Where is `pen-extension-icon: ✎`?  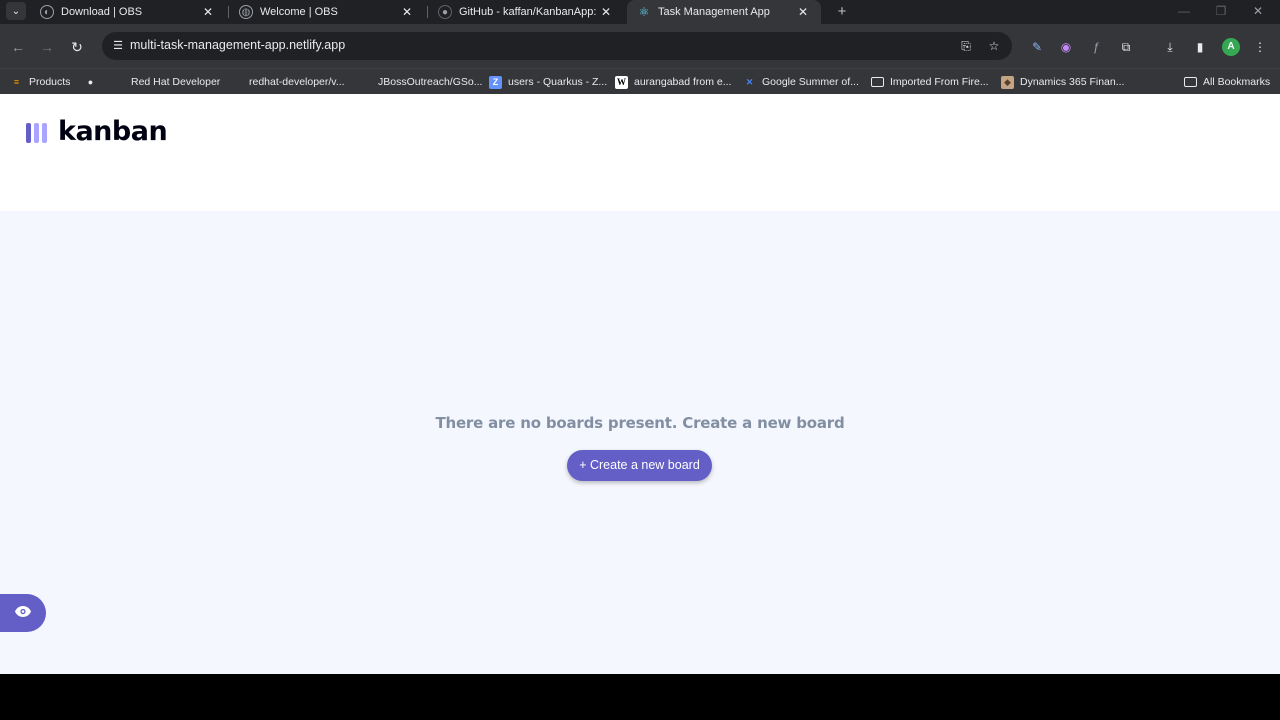 pen-extension-icon: ✎ is located at coordinates (1037, 47).